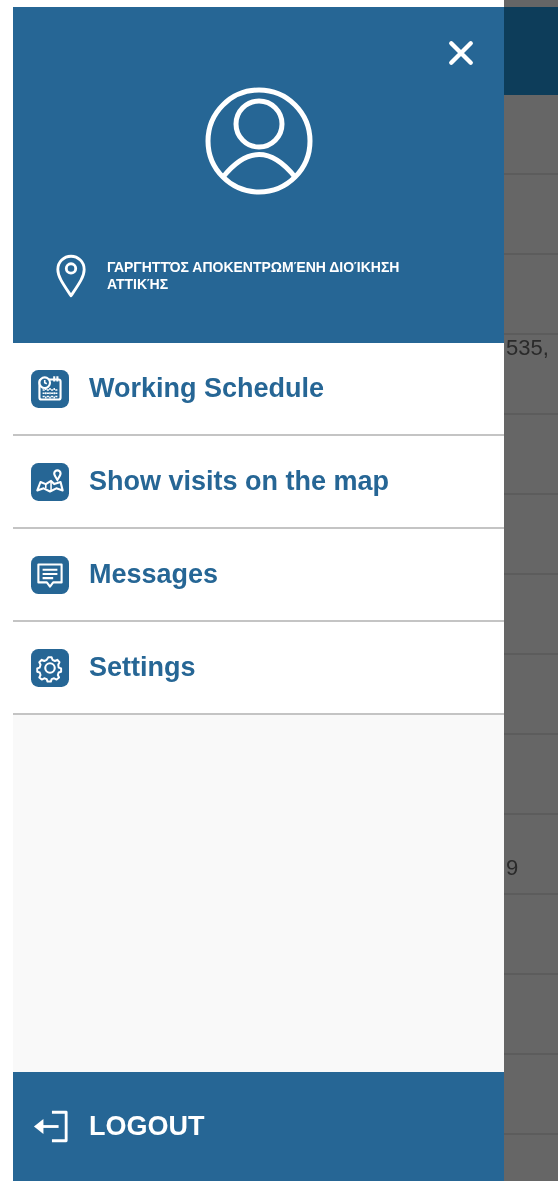 This screenshot has width=558, height=1181. I want to click on location-name: ΓΑΡΓΗΤΤΌΣ ΑΠΟΚΕΝΤΡΩΜΈΝΗ ΔΙΟΊΚΗΣΗ ΑΤΤΙΚΉΣ, so click(254, 276).